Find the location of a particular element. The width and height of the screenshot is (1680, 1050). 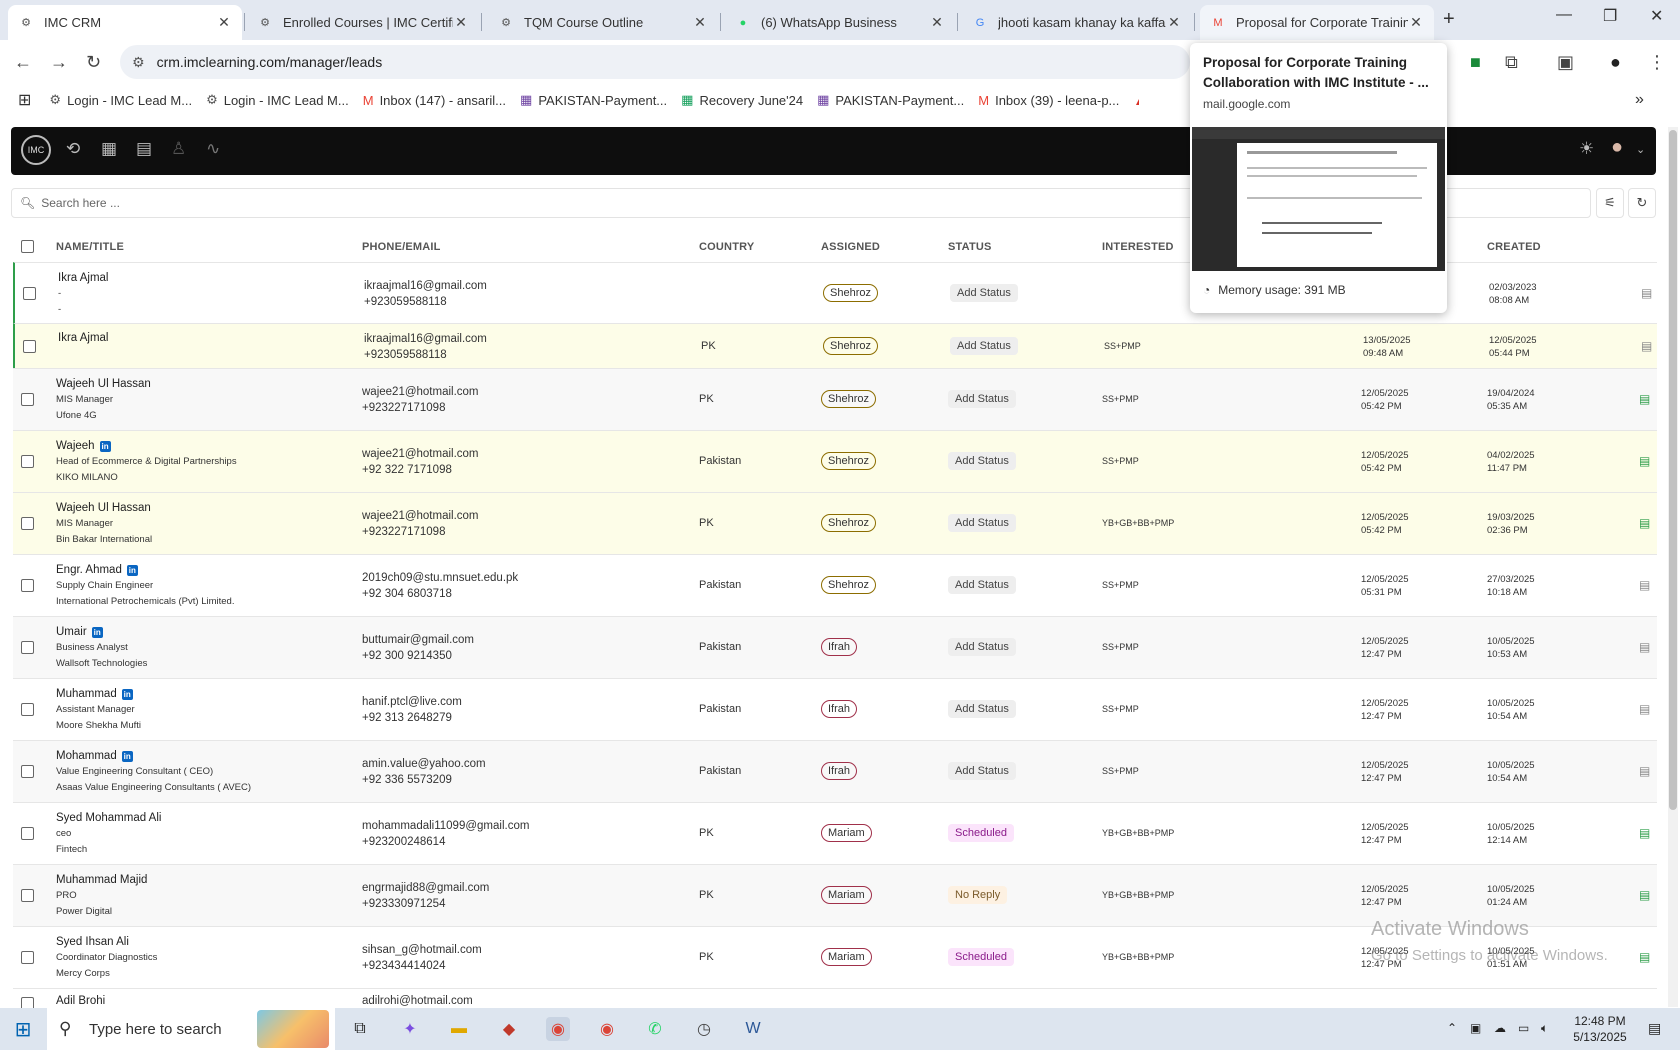

refresh-icon: ⟲ is located at coordinates (73, 149).